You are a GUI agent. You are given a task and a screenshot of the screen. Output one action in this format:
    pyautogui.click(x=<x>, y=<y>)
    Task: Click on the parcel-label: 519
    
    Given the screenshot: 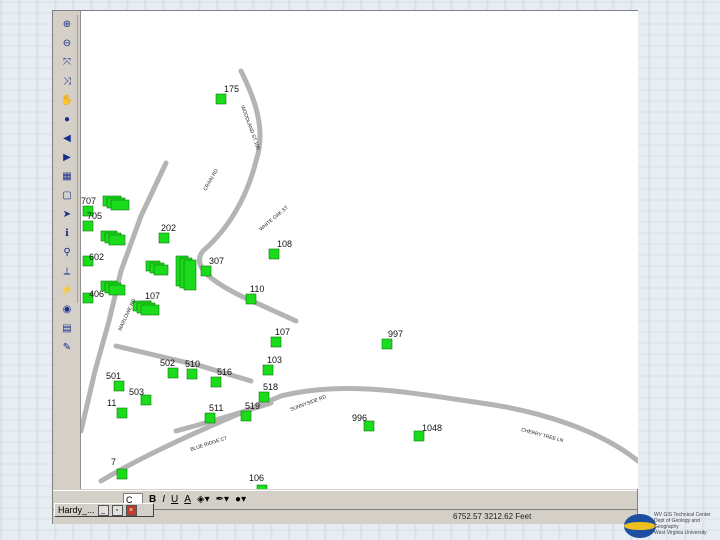 What is the action you would take?
    pyautogui.click(x=252, y=406)
    